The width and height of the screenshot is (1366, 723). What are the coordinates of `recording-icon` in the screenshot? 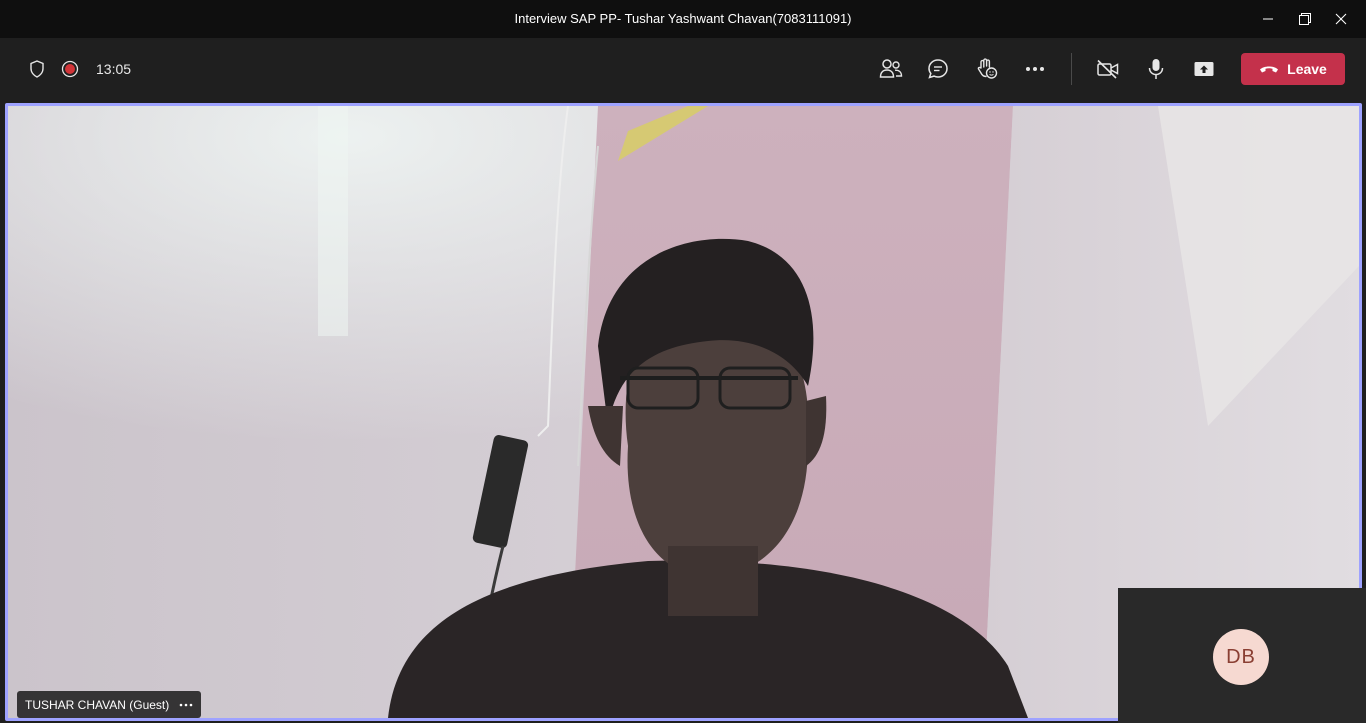 It's located at (70, 69).